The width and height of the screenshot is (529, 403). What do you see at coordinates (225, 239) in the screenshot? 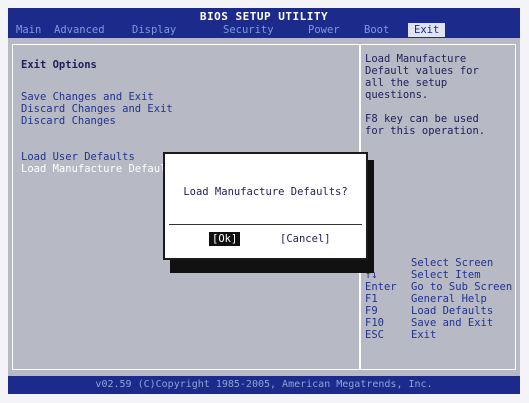
I see `ok-button: [Ok]` at bounding box center [225, 239].